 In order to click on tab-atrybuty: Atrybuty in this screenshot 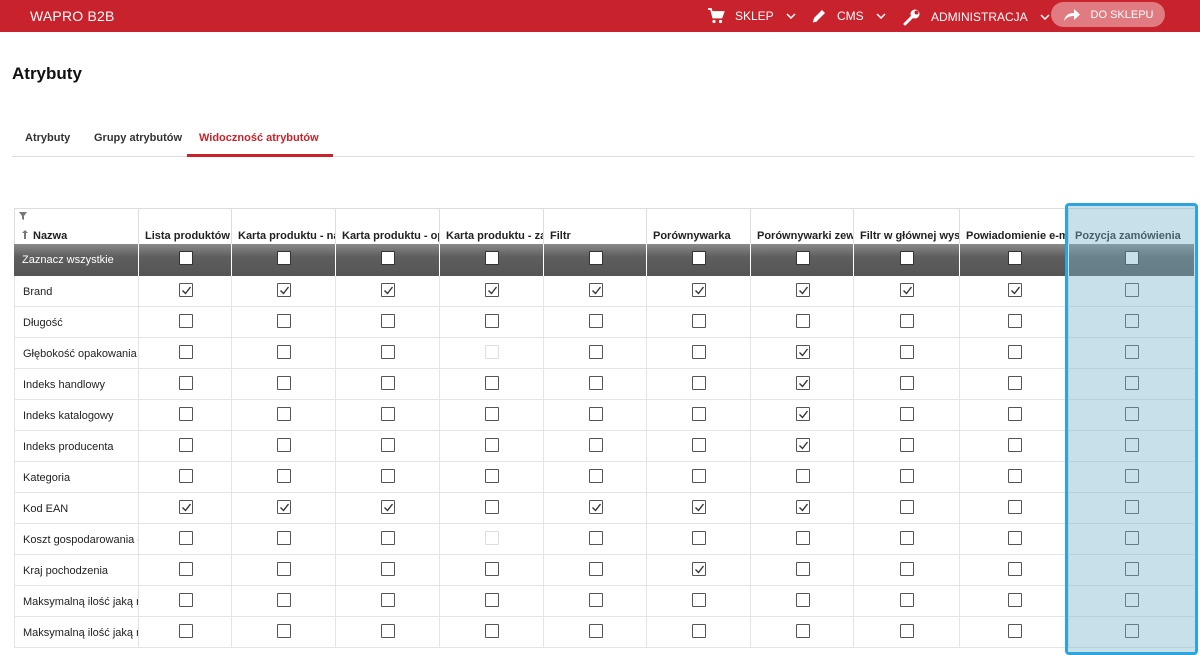, I will do `click(47, 138)`.